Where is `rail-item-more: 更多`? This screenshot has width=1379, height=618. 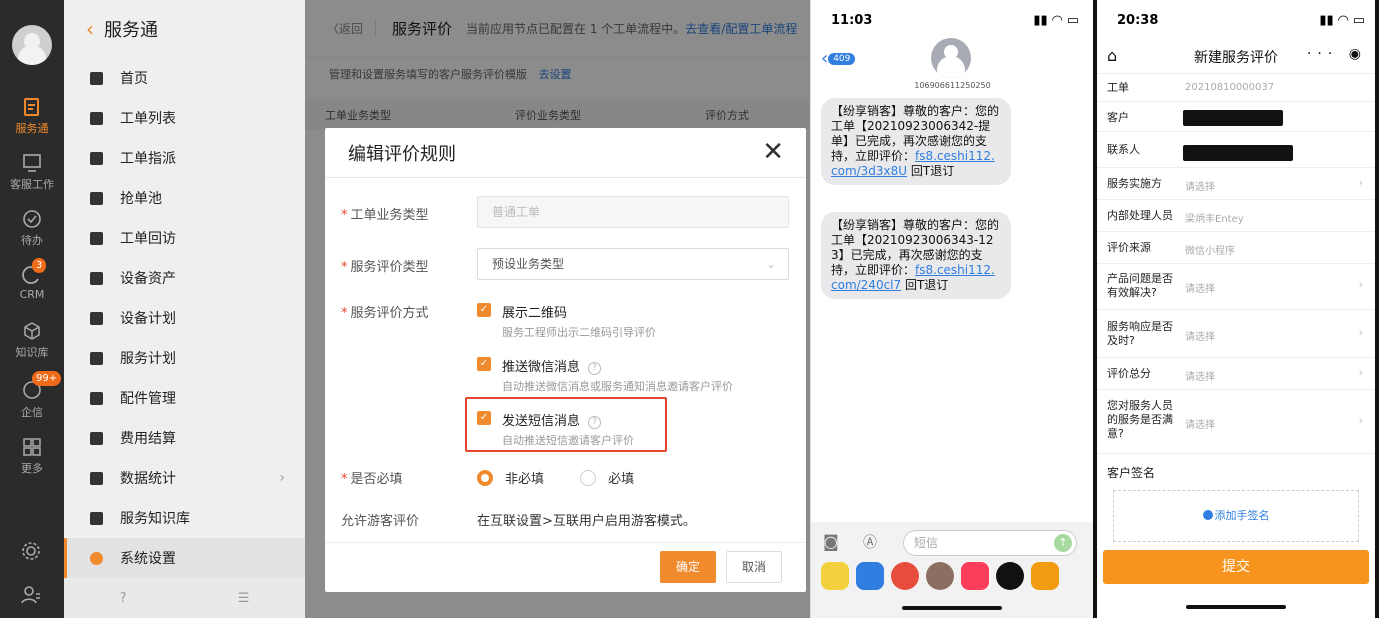
rail-item-more: 更多 is located at coordinates (32, 456).